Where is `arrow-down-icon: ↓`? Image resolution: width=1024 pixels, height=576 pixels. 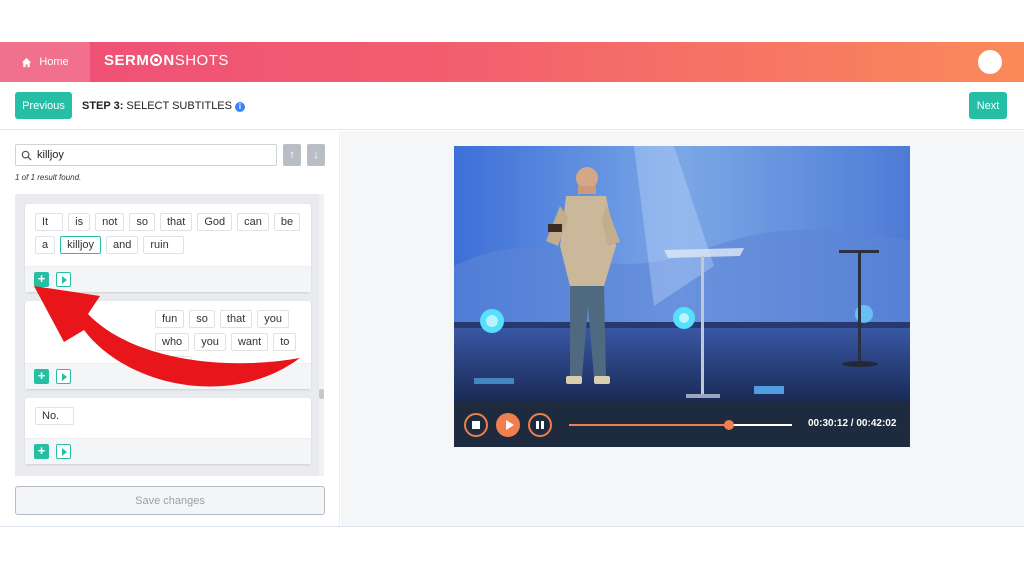
arrow-down-icon: ↓ is located at coordinates (316, 155).